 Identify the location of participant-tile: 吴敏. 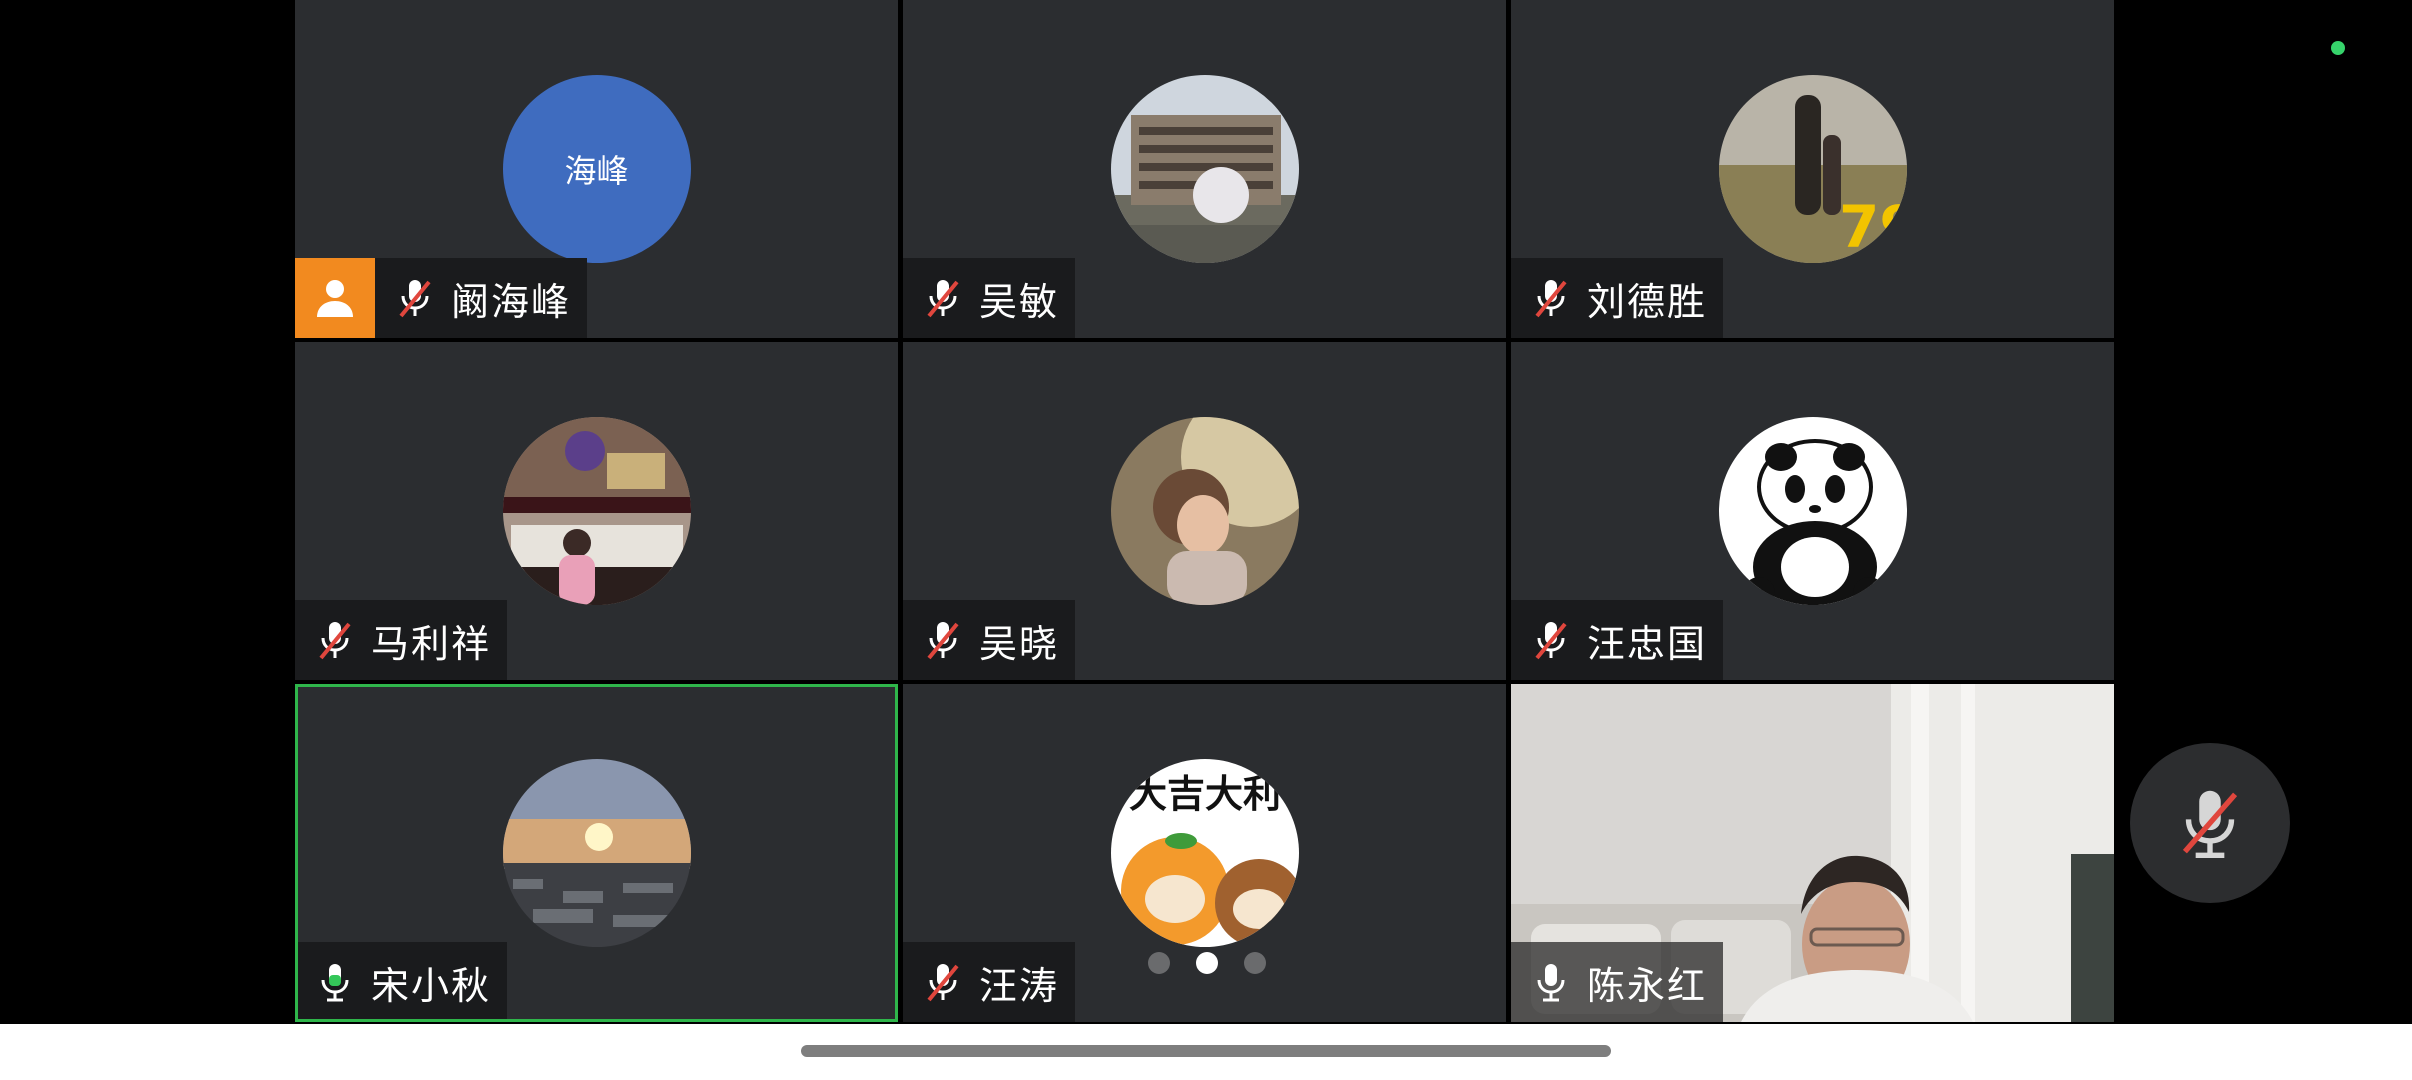
(1204, 169).